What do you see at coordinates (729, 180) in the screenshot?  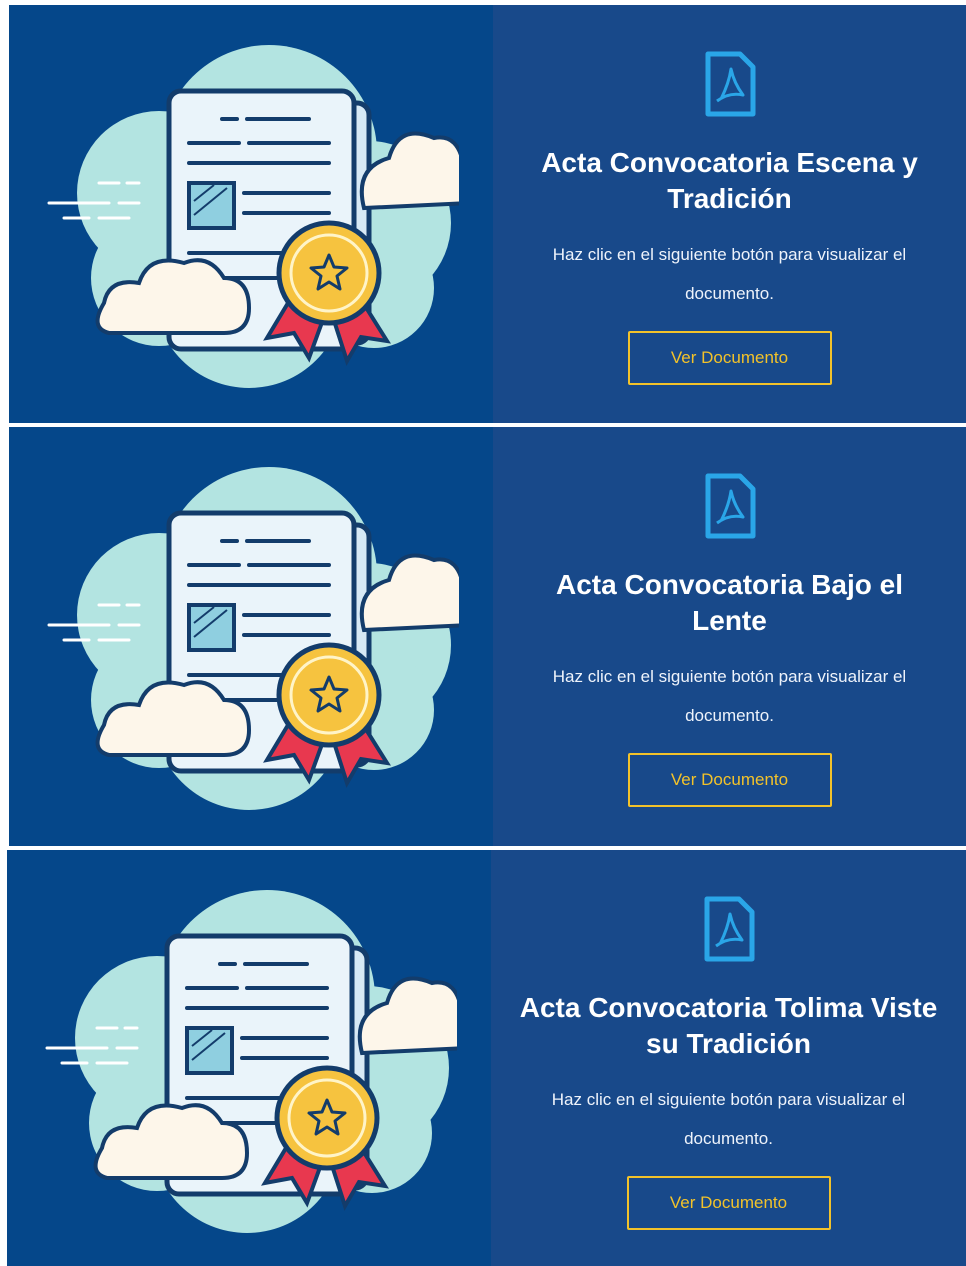 I see `card-title: Acta Convocatoria Escena y Tradición` at bounding box center [729, 180].